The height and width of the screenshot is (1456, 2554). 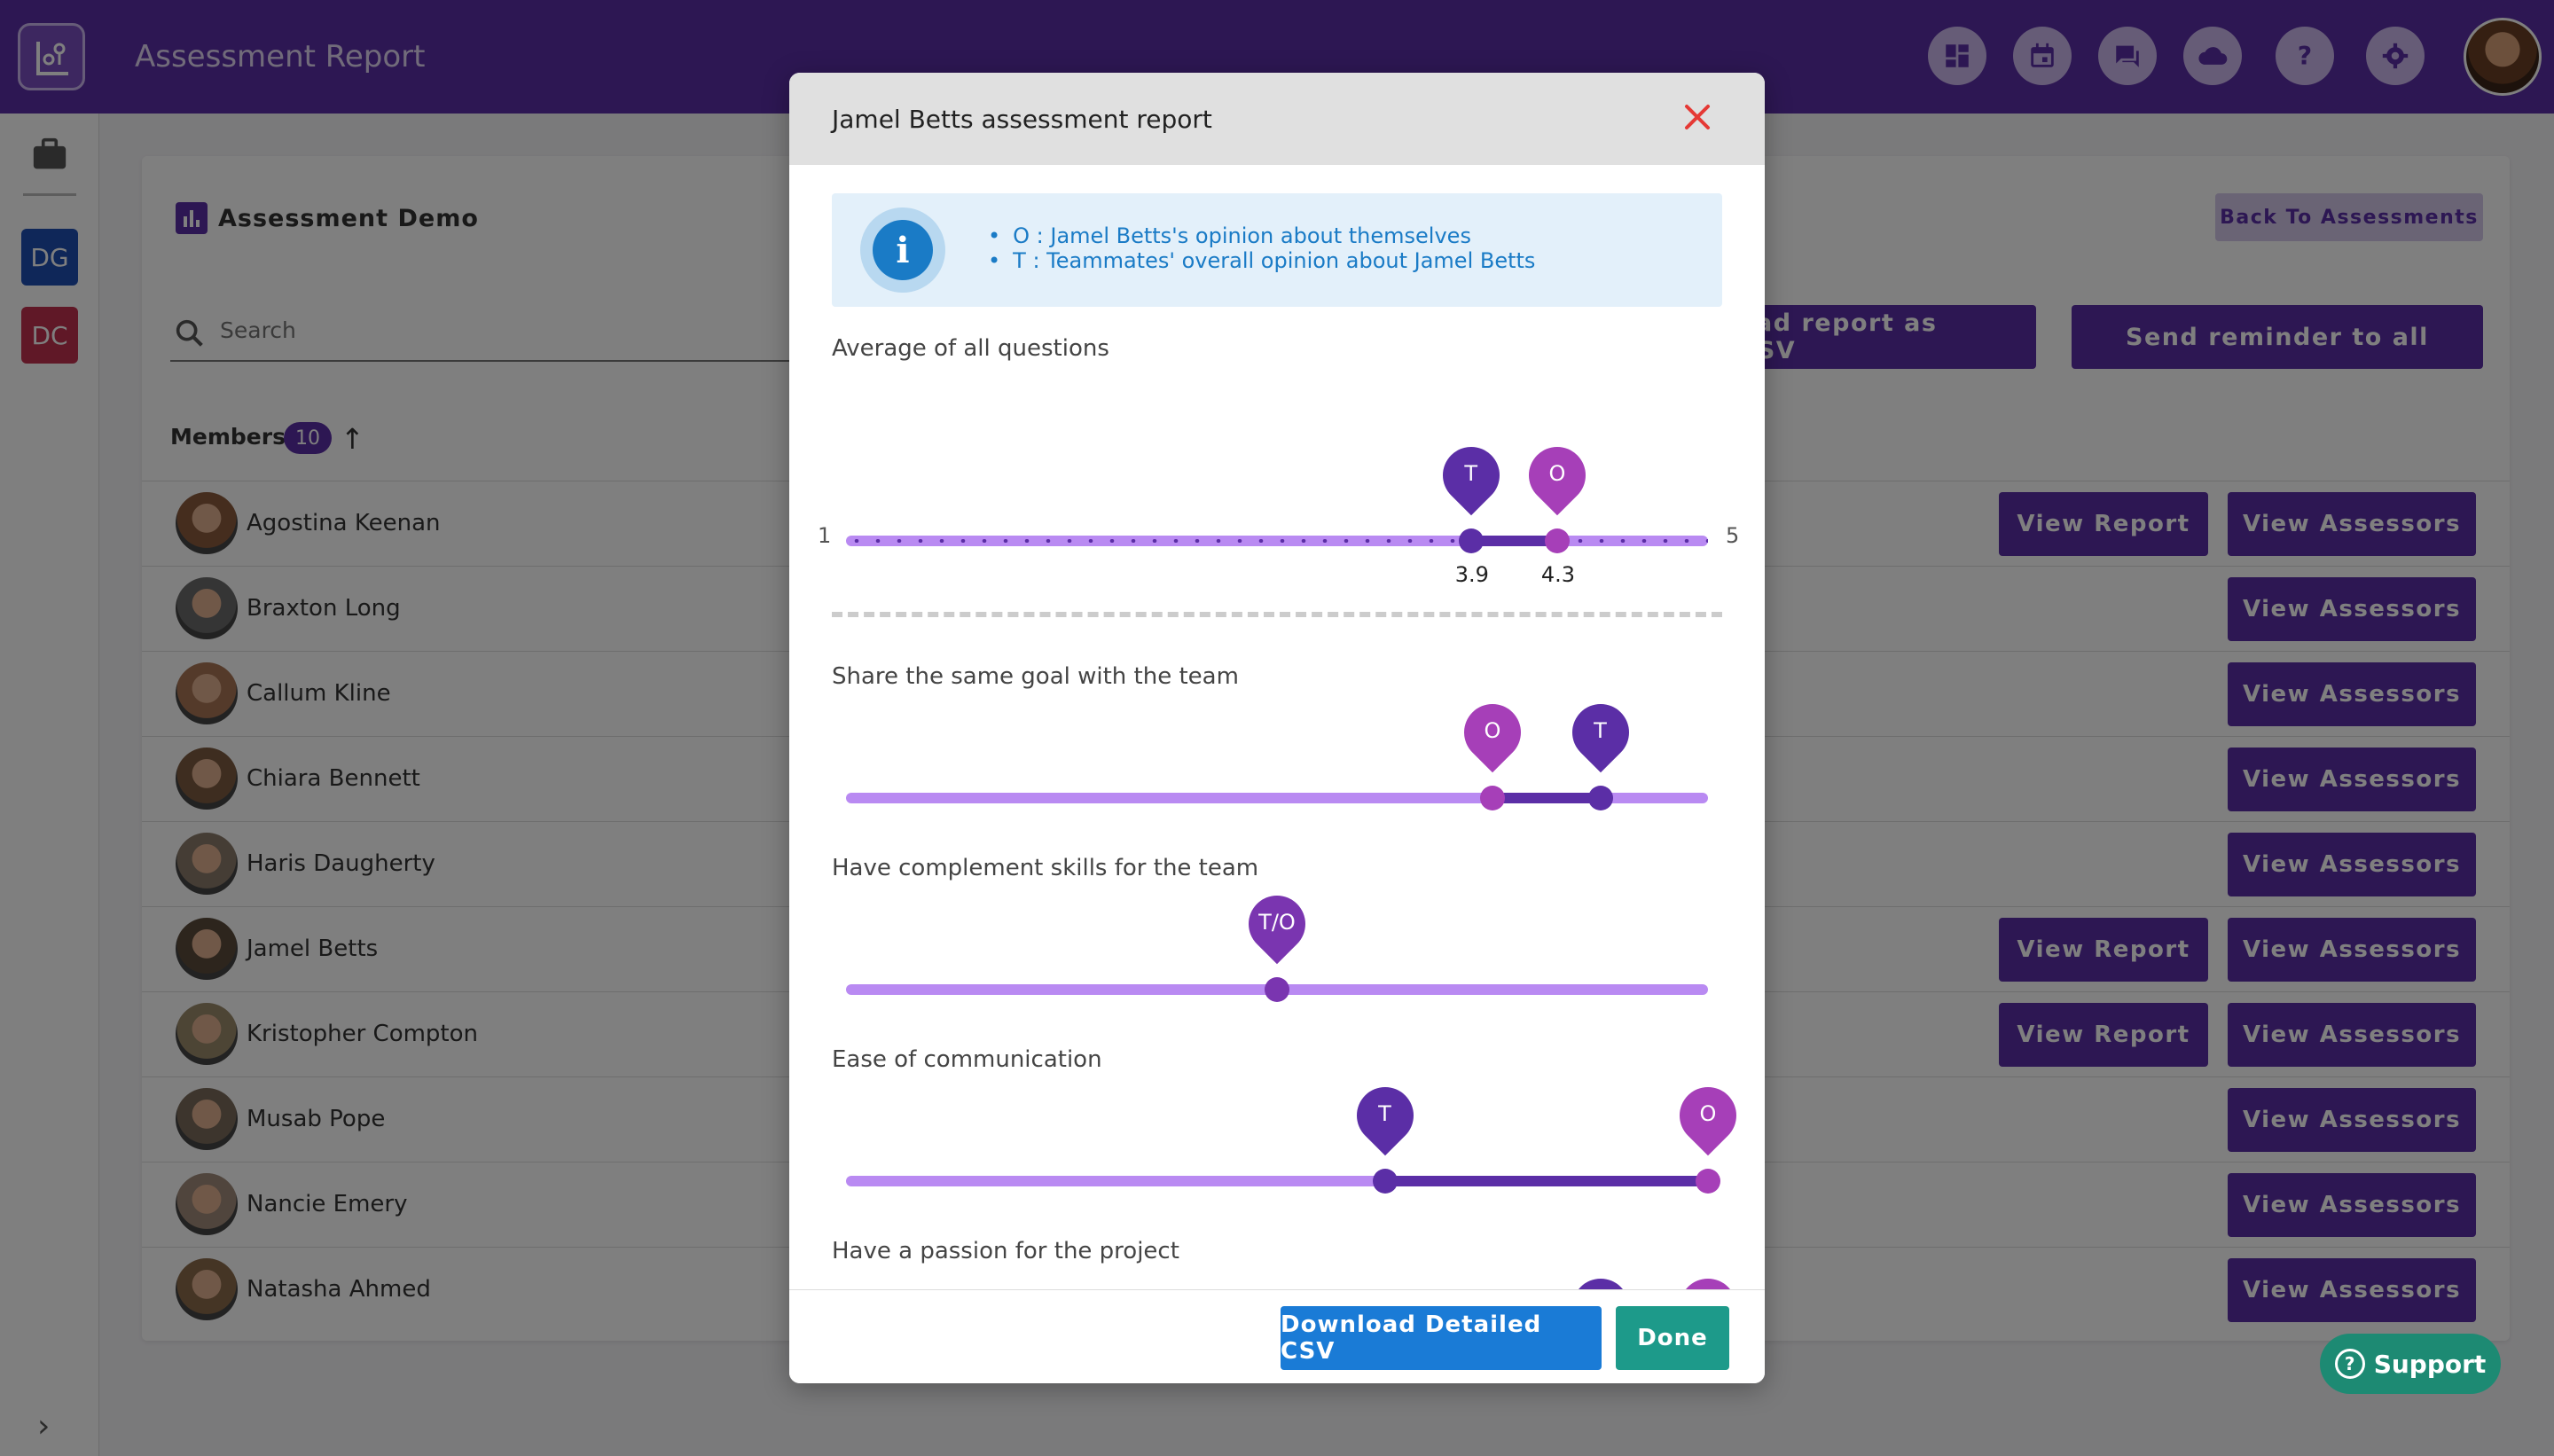 I want to click on pin-label: T/O, so click(x=1277, y=922).